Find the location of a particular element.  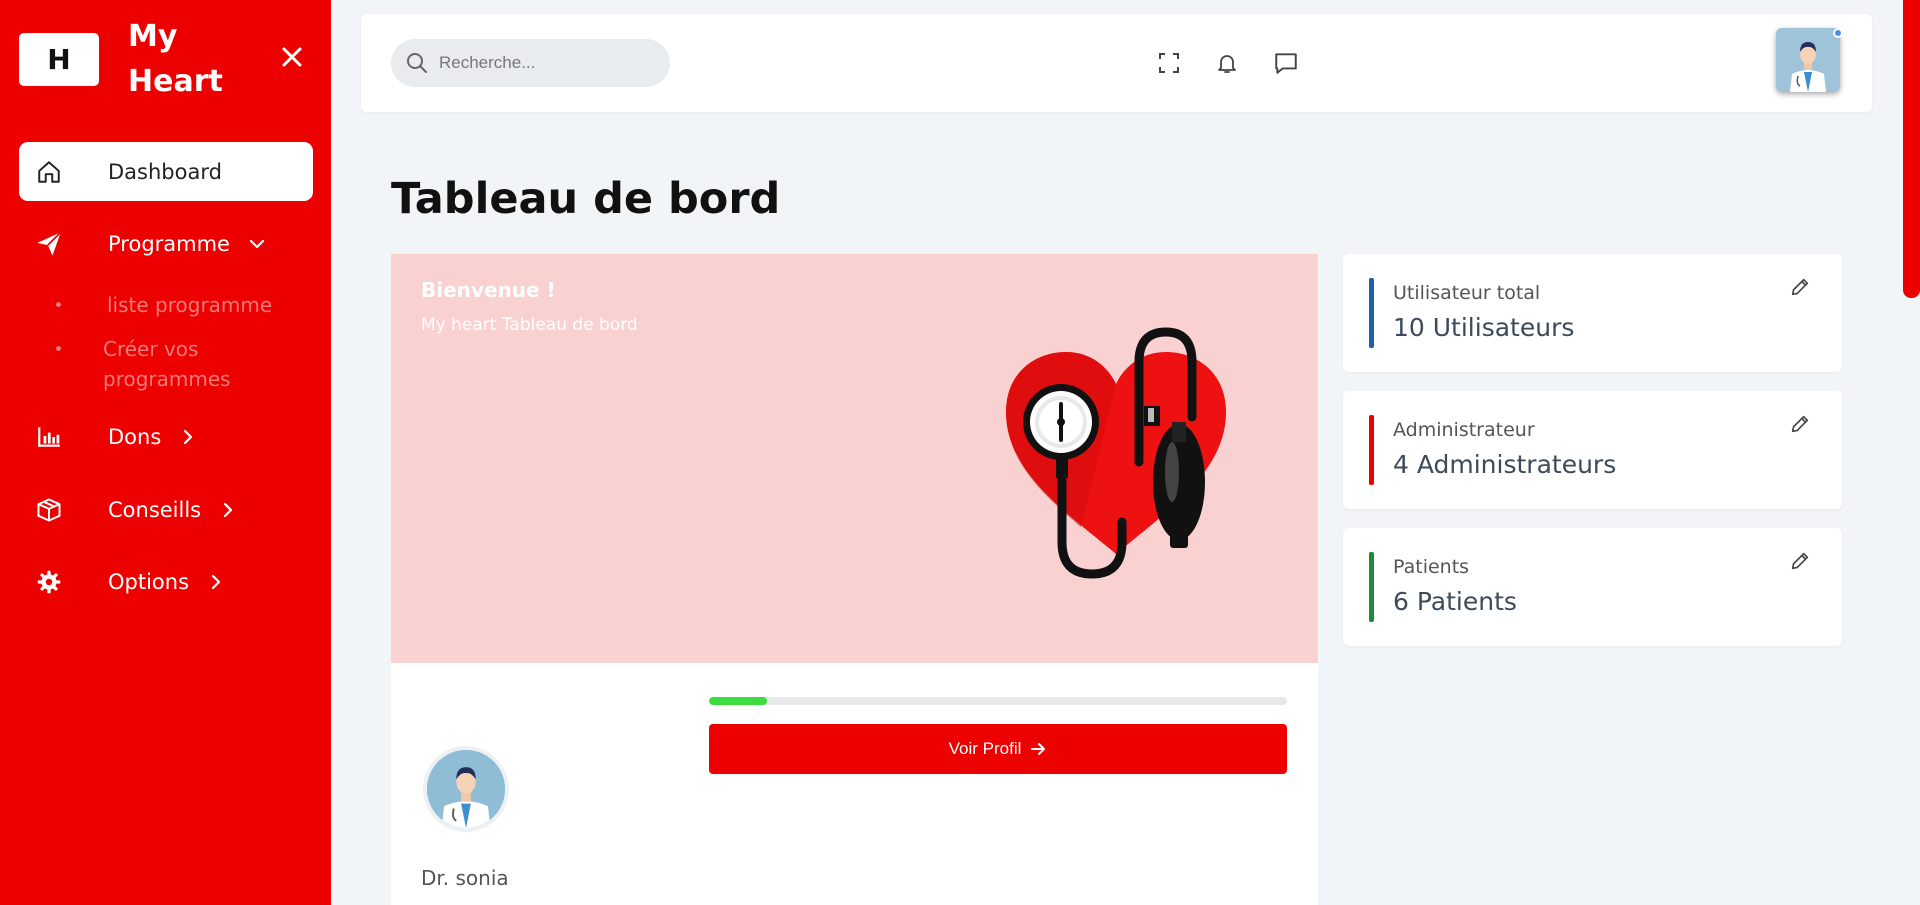

sidebar-subitem-creer-programmes: Créer vos programmes is located at coordinates (164, 364).